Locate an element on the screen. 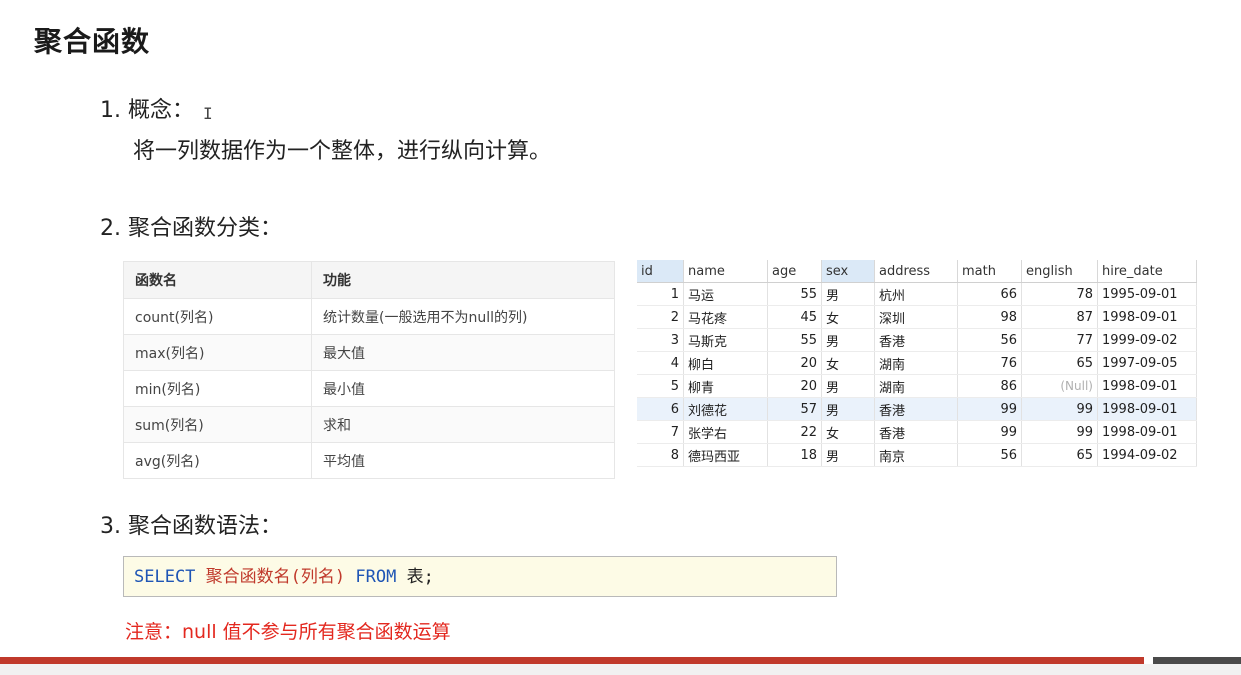 This screenshot has width=1241, height=675. cell-id: 2 is located at coordinates (660, 317).